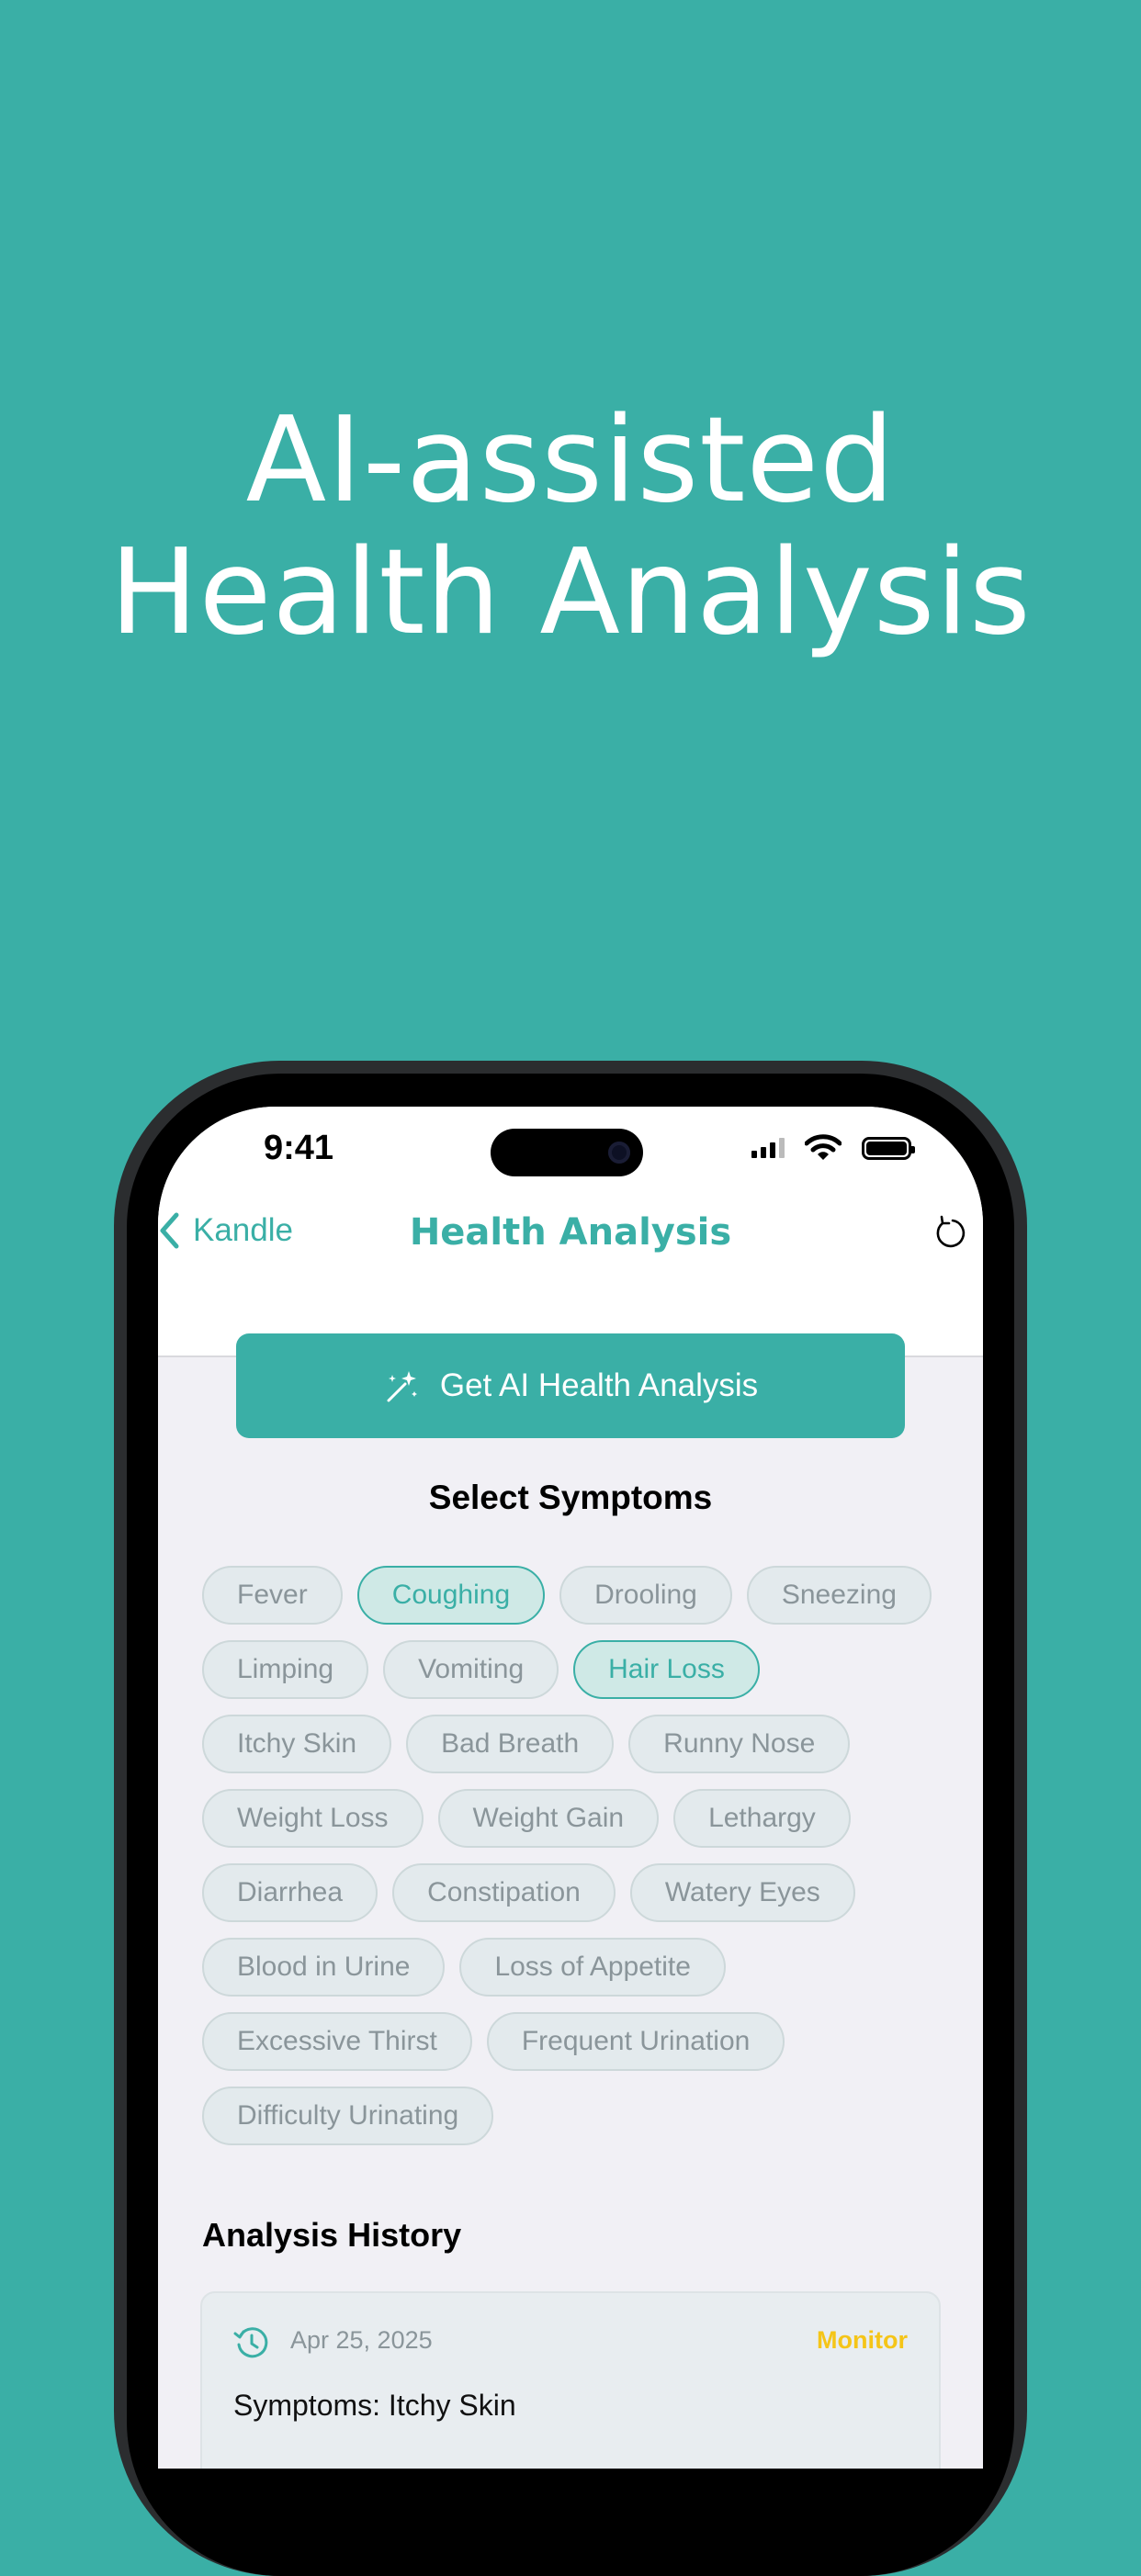  I want to click on status-bar: 9:41, so click(570, 1155).